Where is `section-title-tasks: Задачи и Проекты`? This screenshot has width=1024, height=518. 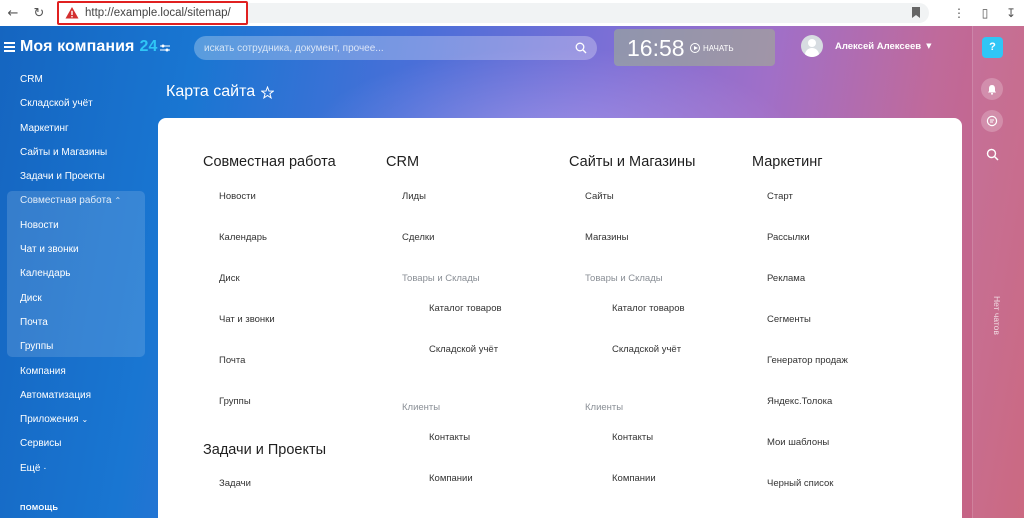
section-title-tasks: Задачи и Проекты is located at coordinates (265, 450).